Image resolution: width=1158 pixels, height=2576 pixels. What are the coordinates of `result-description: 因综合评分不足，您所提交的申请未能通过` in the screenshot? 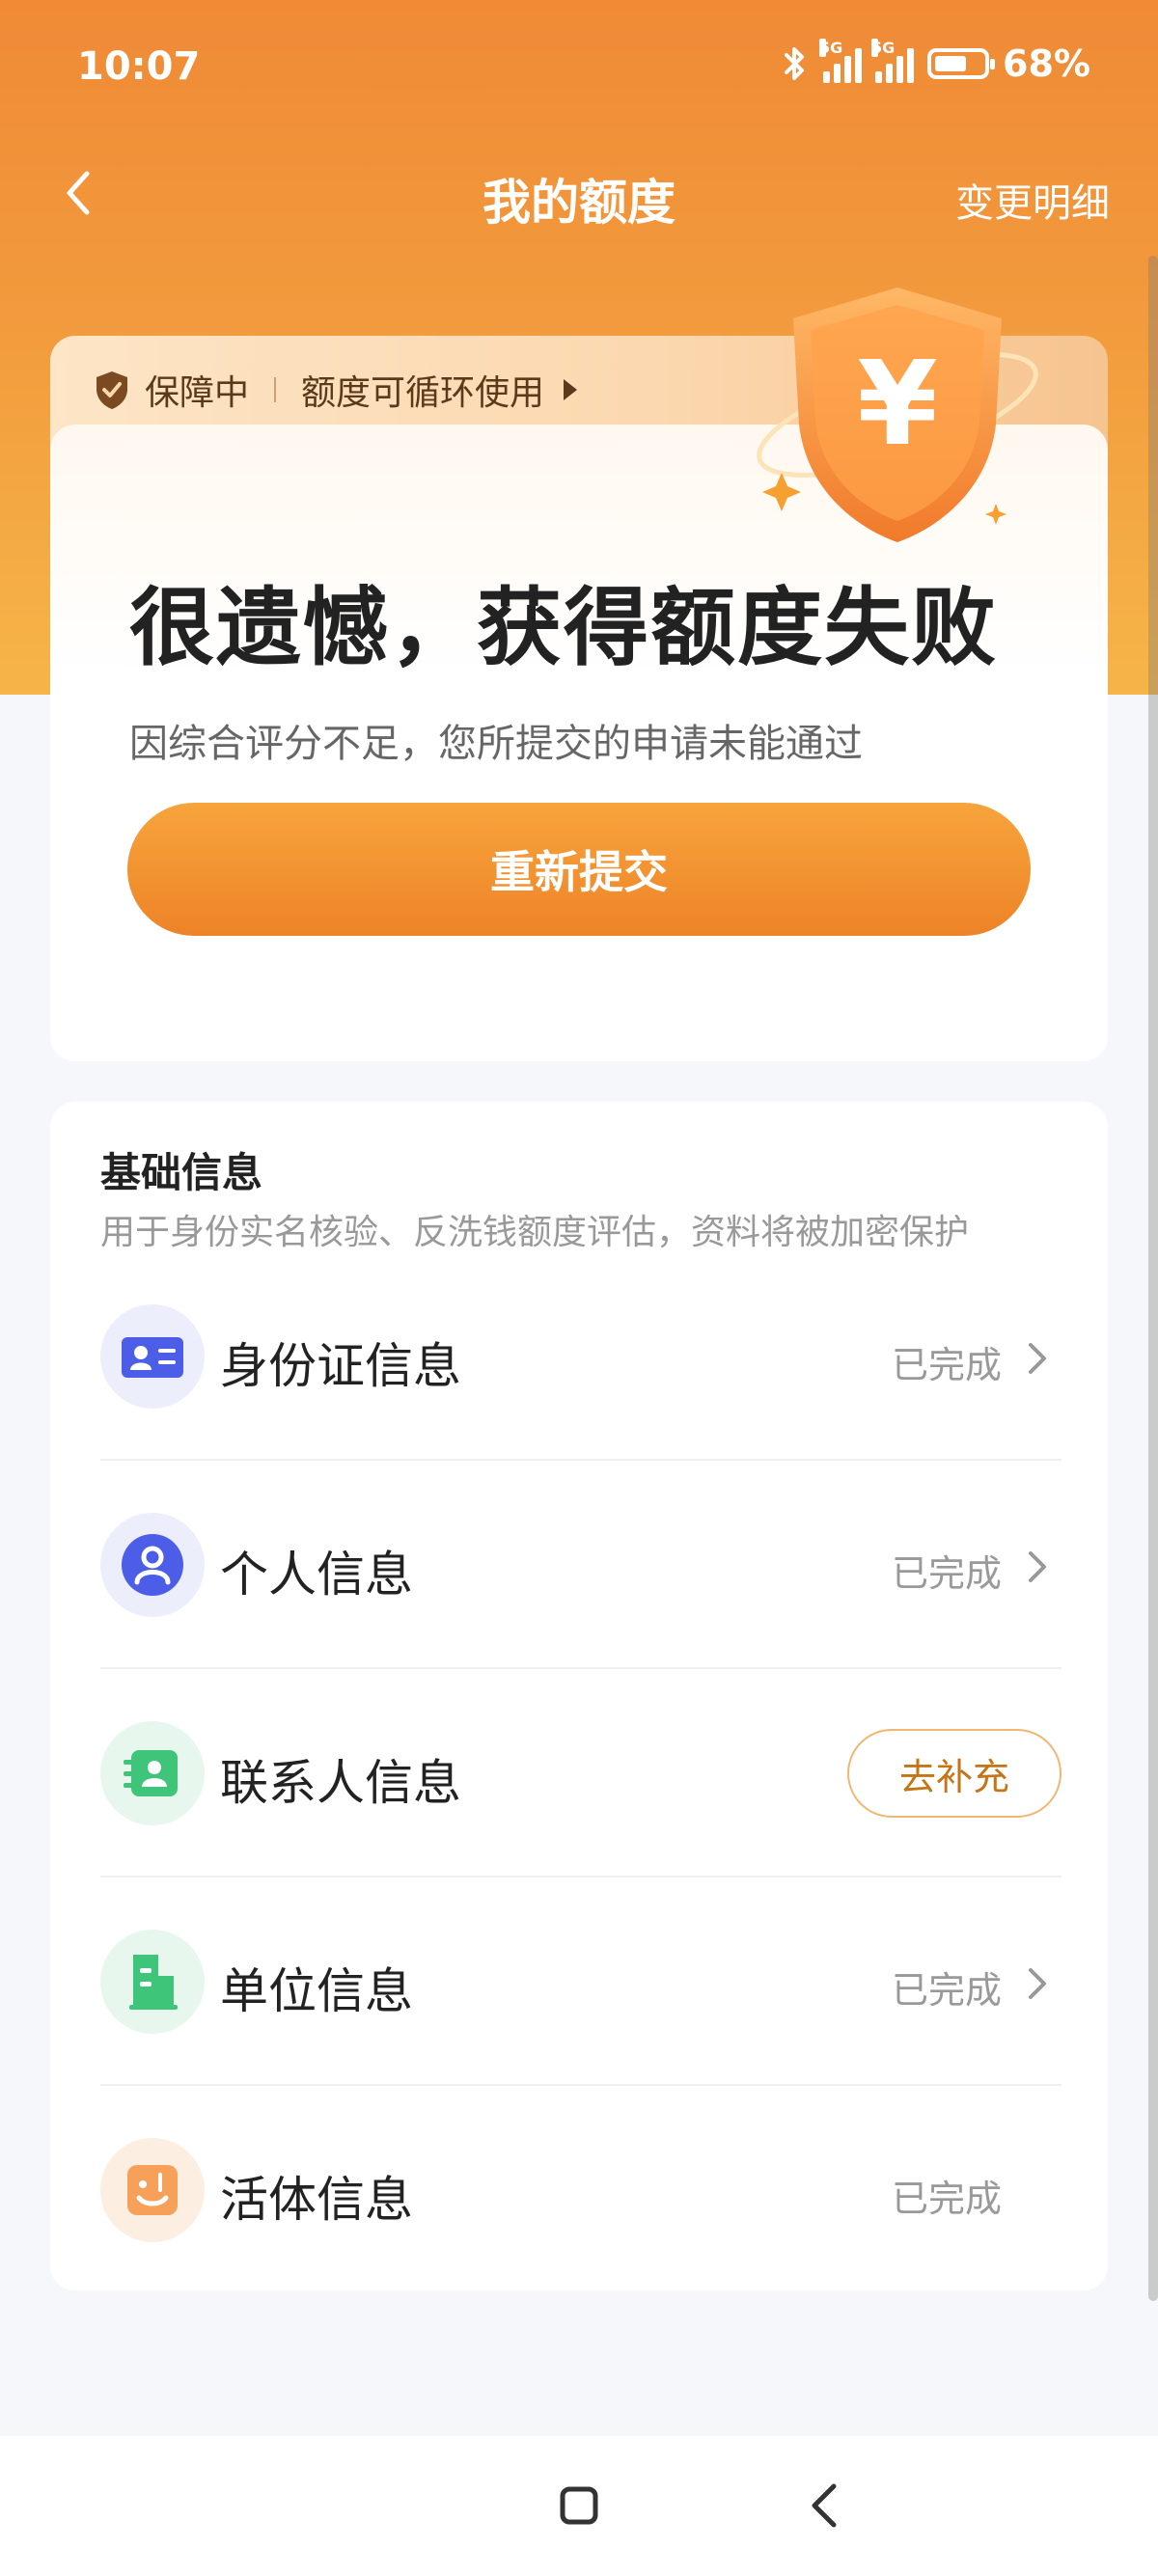 It's located at (496, 744).